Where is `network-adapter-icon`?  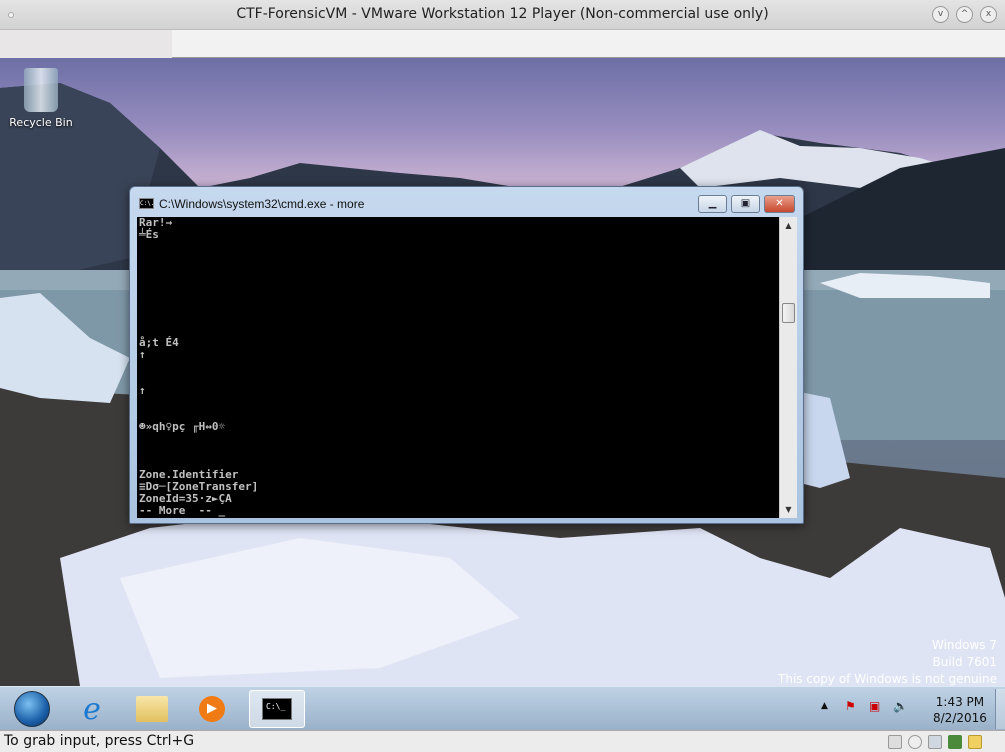
network-adapter-icon is located at coordinates (935, 742).